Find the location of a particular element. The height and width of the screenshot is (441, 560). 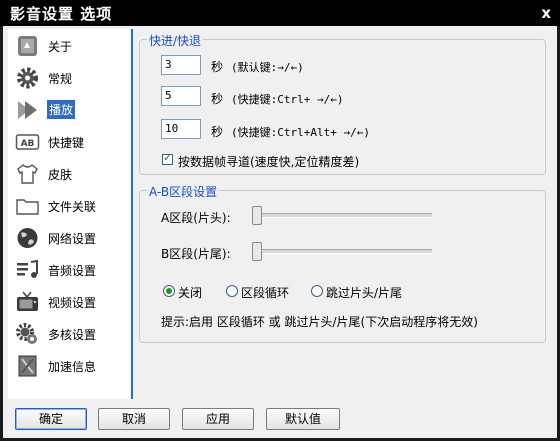

a-segment-slider-thumb is located at coordinates (257, 215).